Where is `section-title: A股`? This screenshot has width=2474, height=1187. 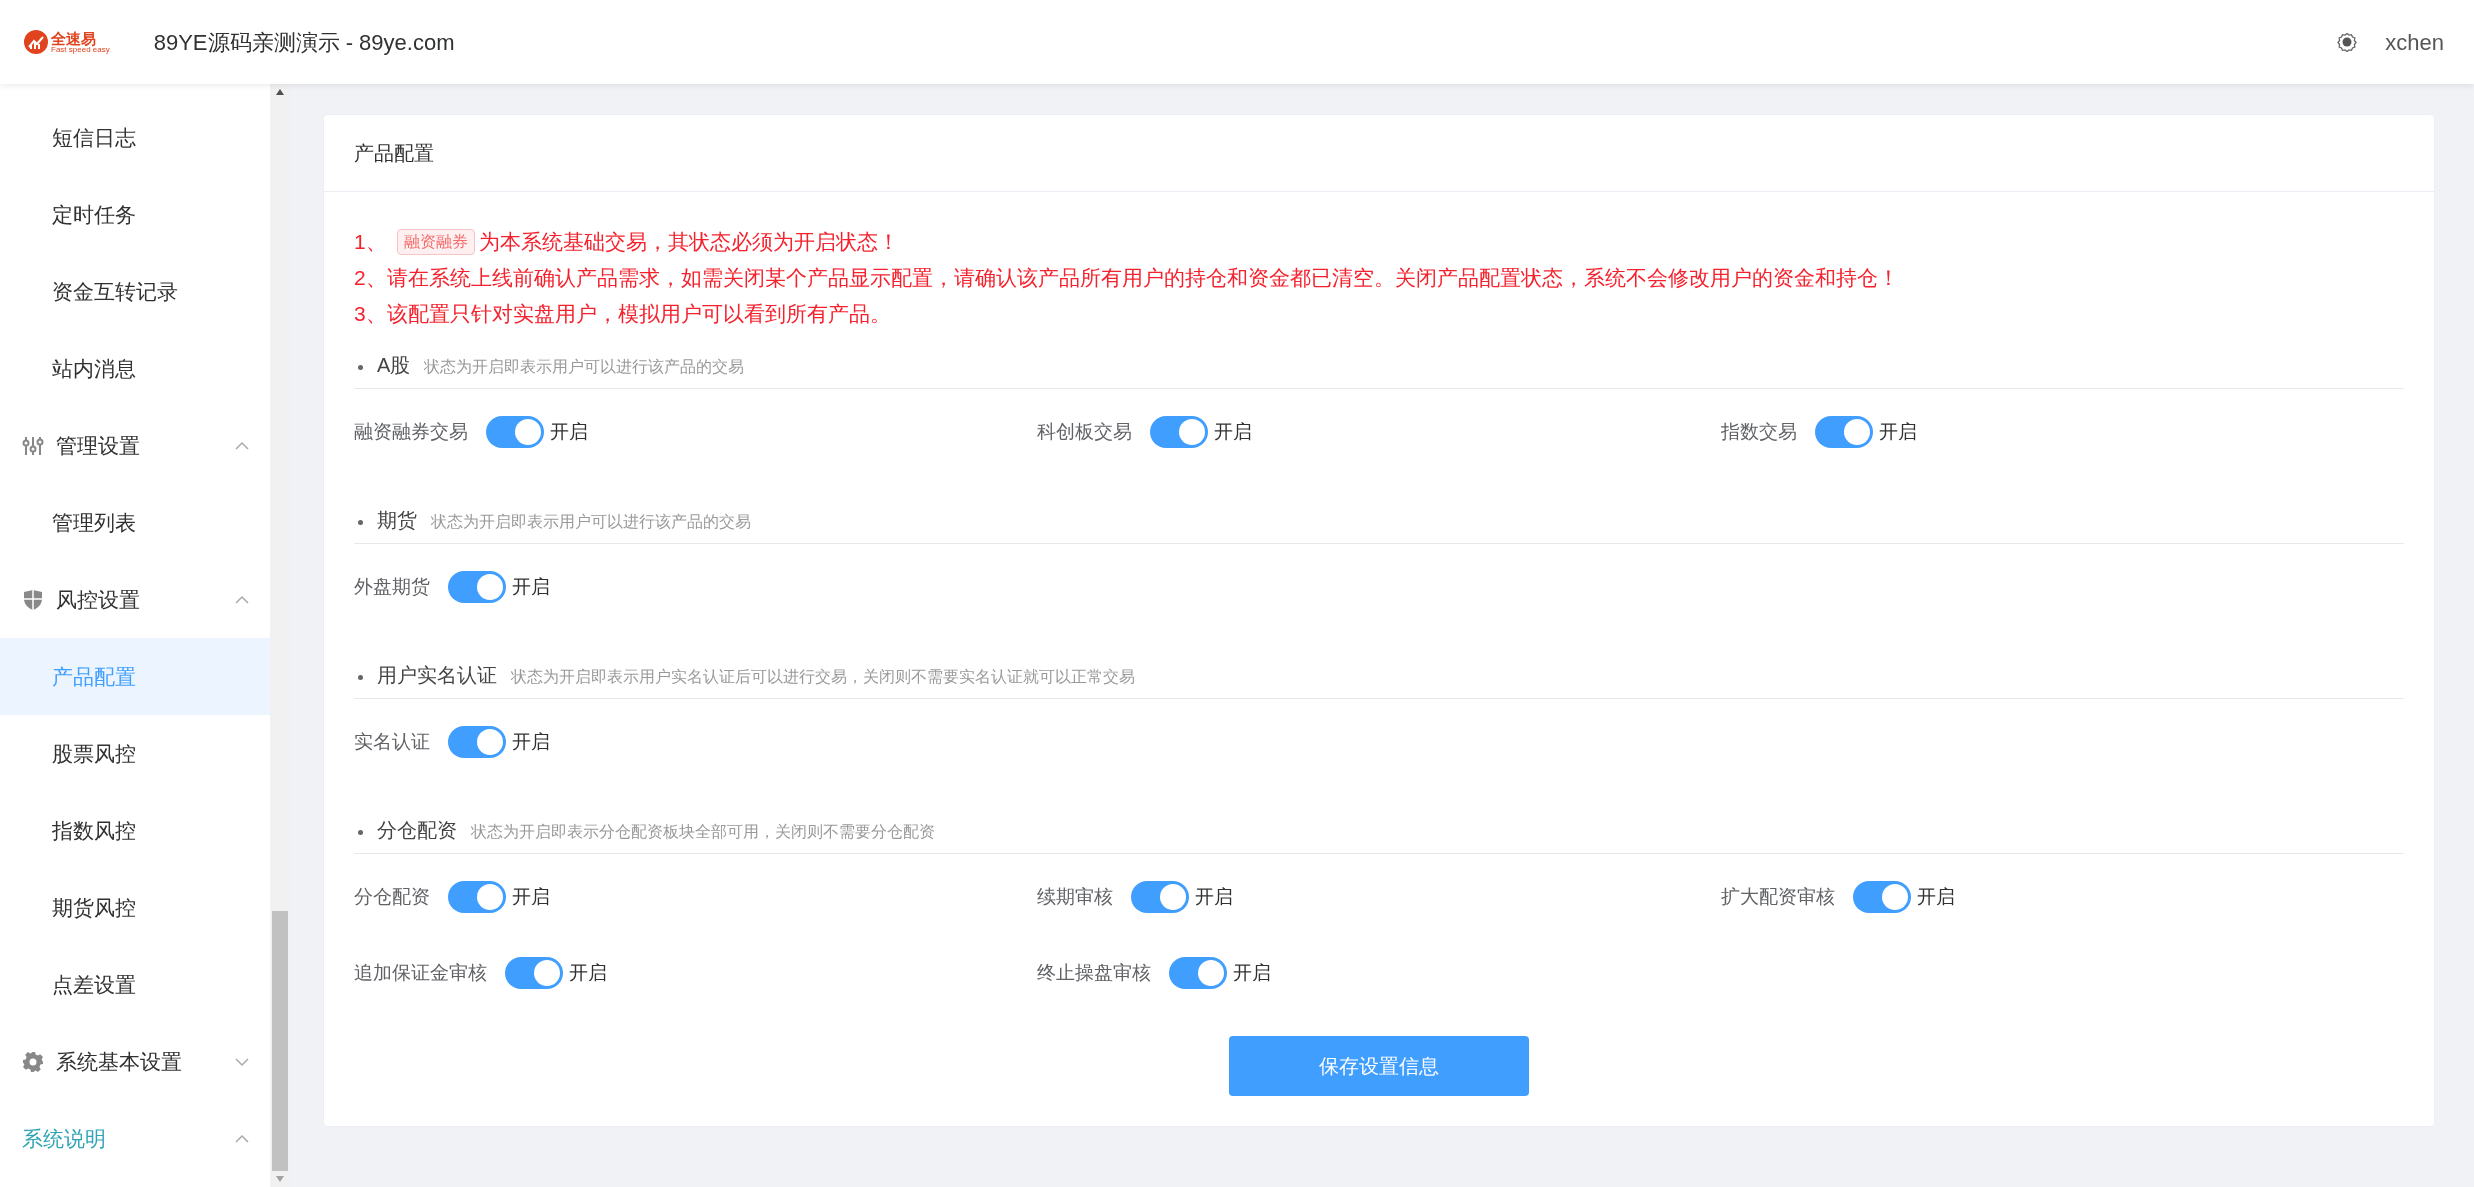 section-title: A股 is located at coordinates (394, 365).